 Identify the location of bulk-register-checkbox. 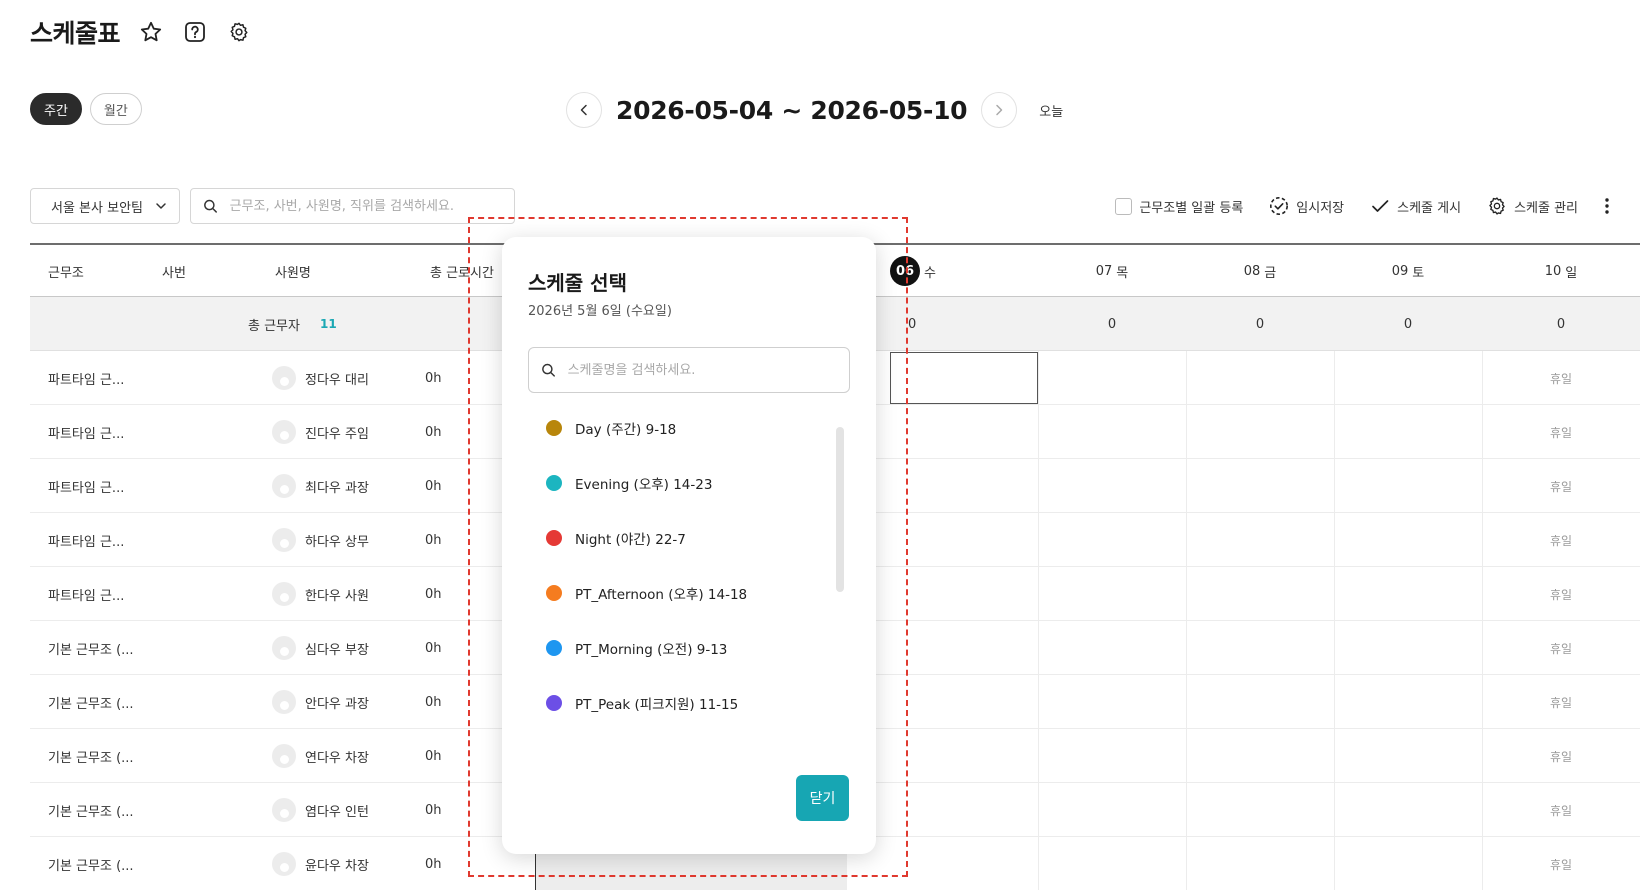
(1124, 206).